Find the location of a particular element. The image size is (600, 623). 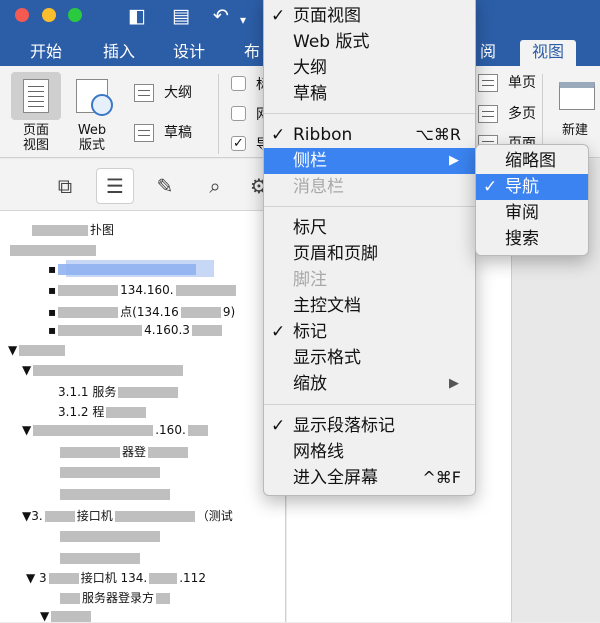

menu-item-gridlines: 网格线 is located at coordinates (369, 452).